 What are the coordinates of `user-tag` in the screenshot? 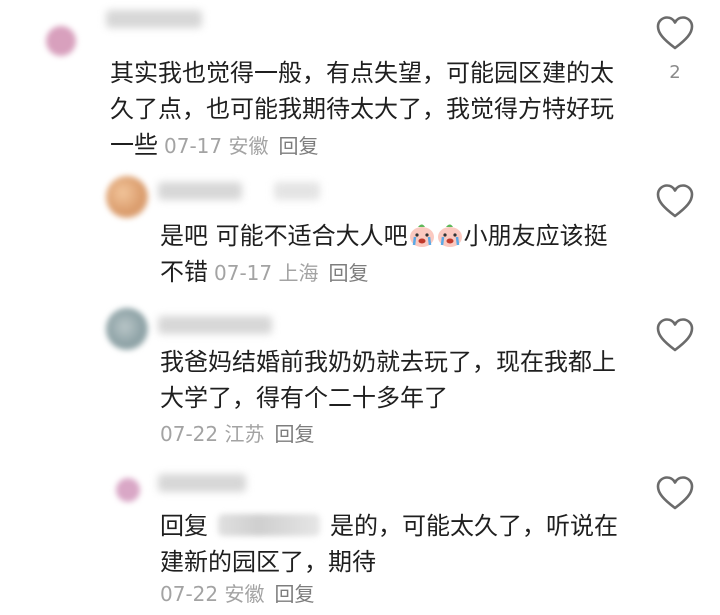 It's located at (297, 191).